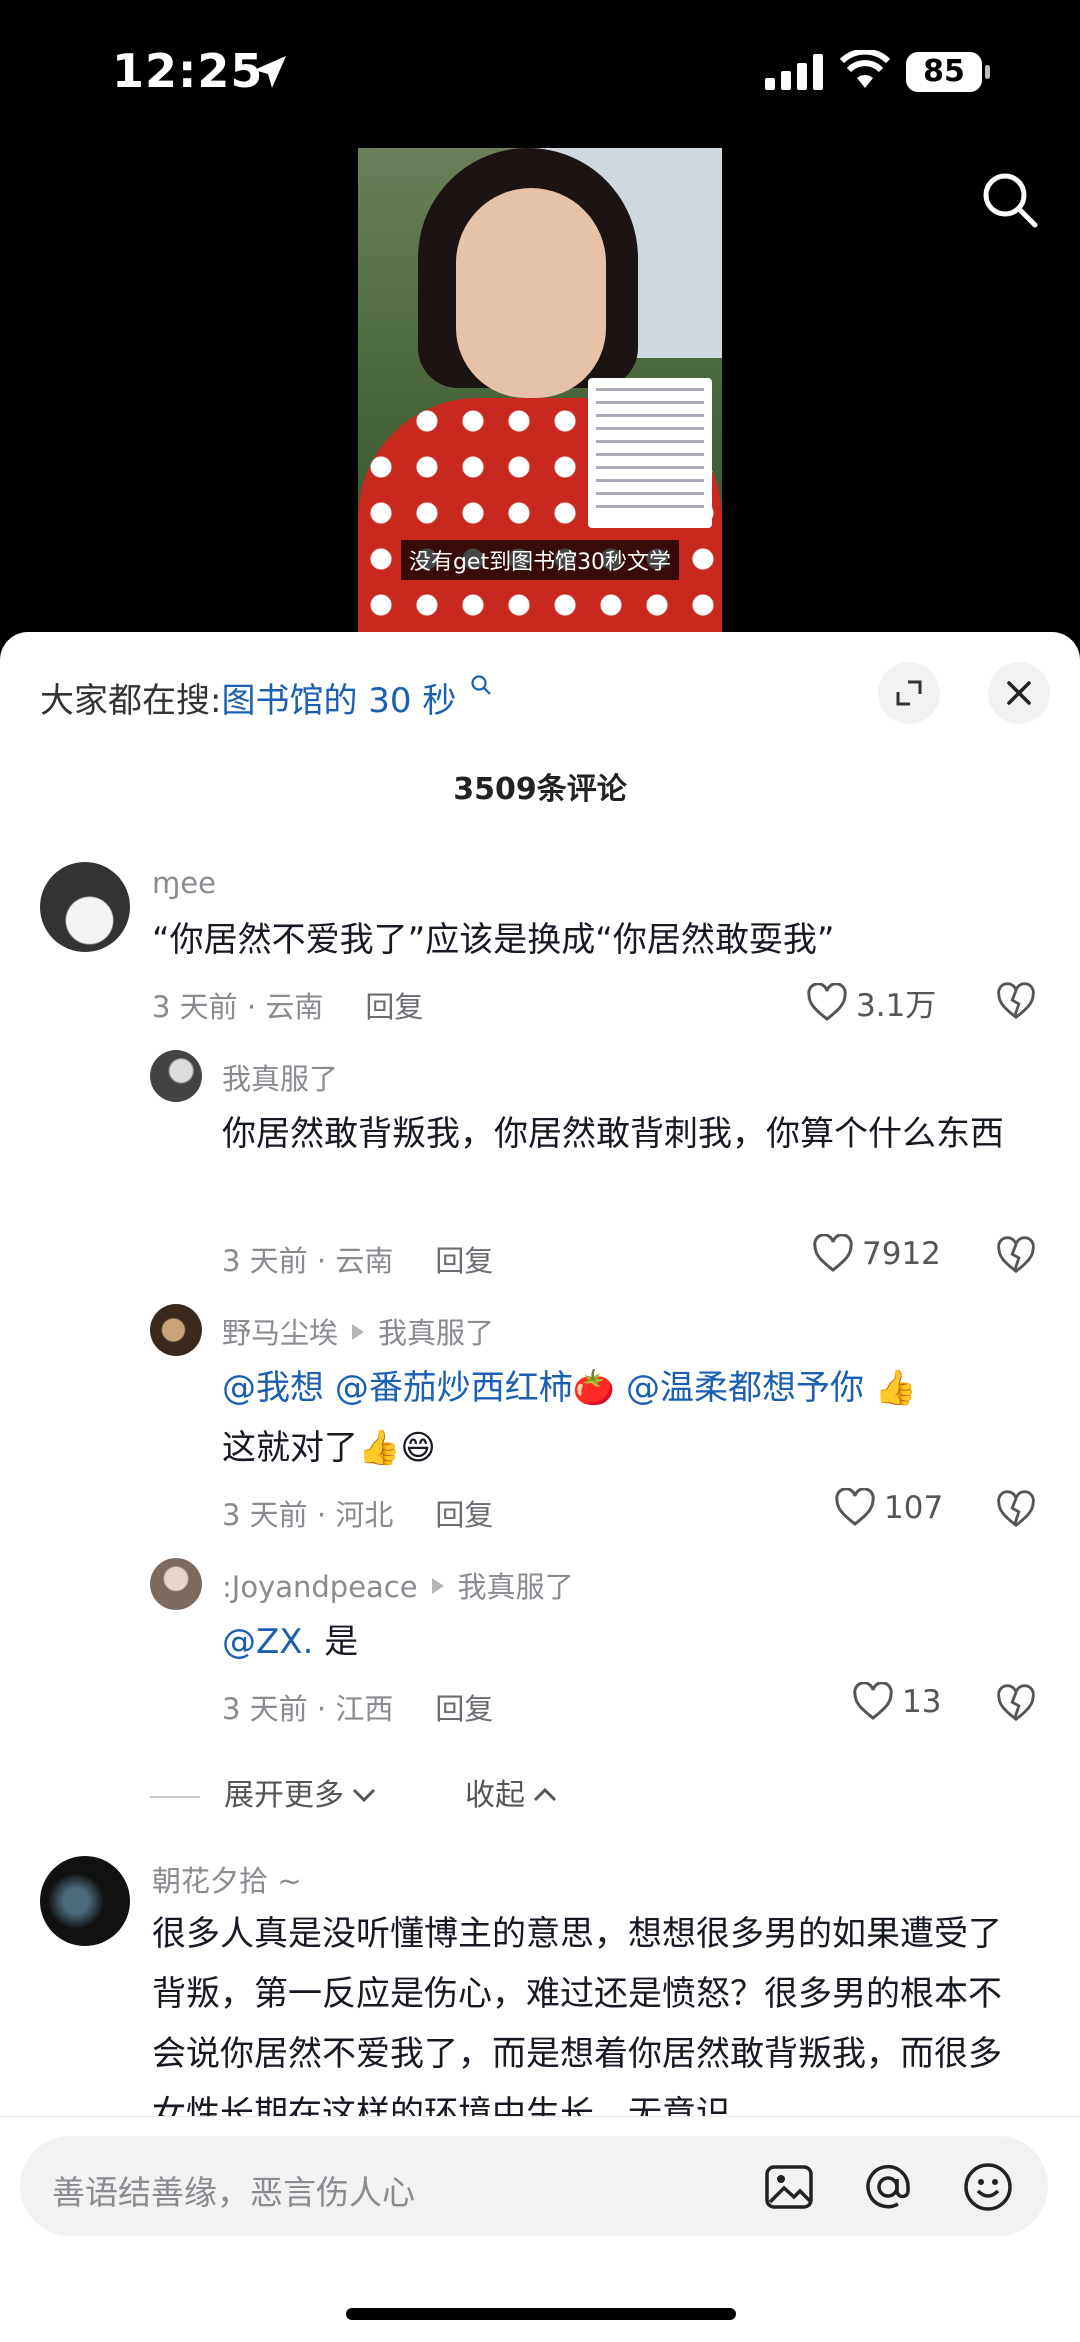 This screenshot has height=2342, width=1080. Describe the element at coordinates (789, 2187) in the screenshot. I see `image-icon` at that location.